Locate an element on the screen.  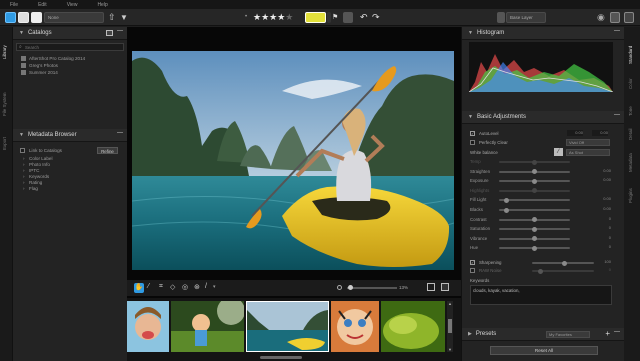
heal-icon: ⊛ is located at coordinates (197, 287).